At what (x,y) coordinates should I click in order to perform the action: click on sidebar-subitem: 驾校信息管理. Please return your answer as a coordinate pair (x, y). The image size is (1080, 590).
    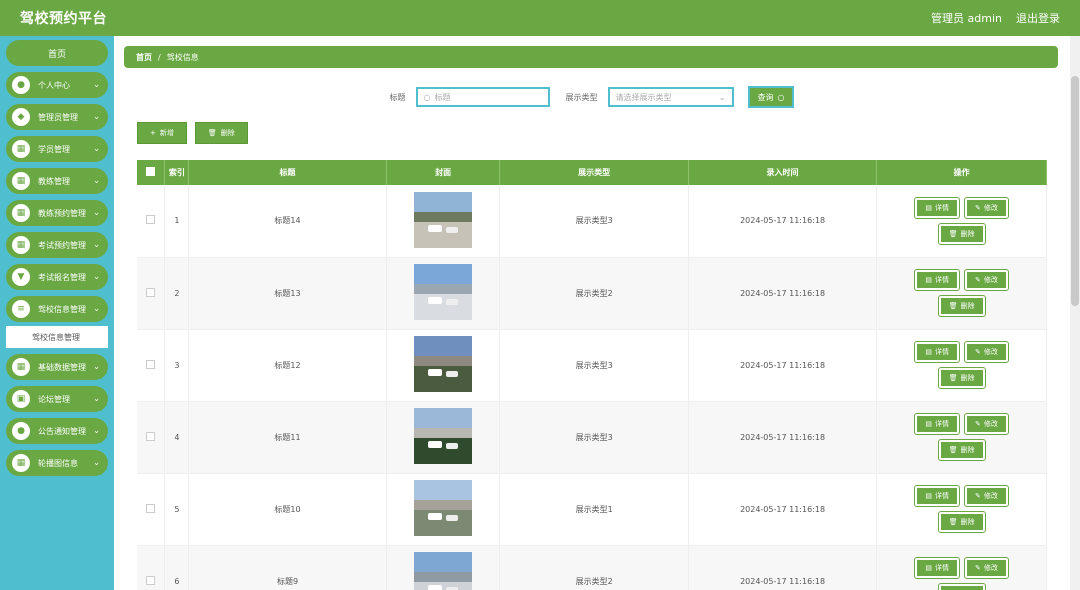
    Looking at the image, I should click on (57, 337).